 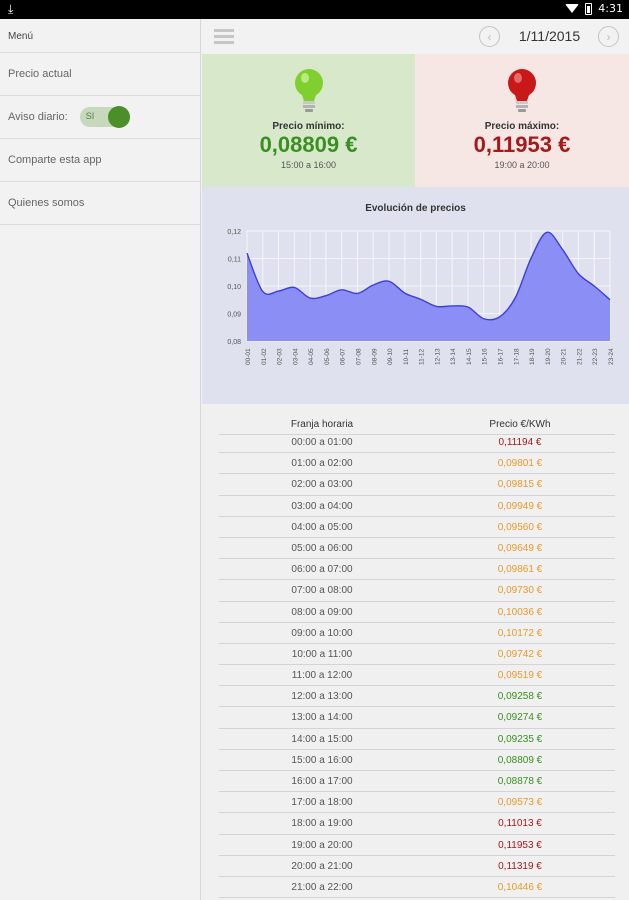 I want to click on chevron-left-icon: ‹, so click(x=489, y=36).